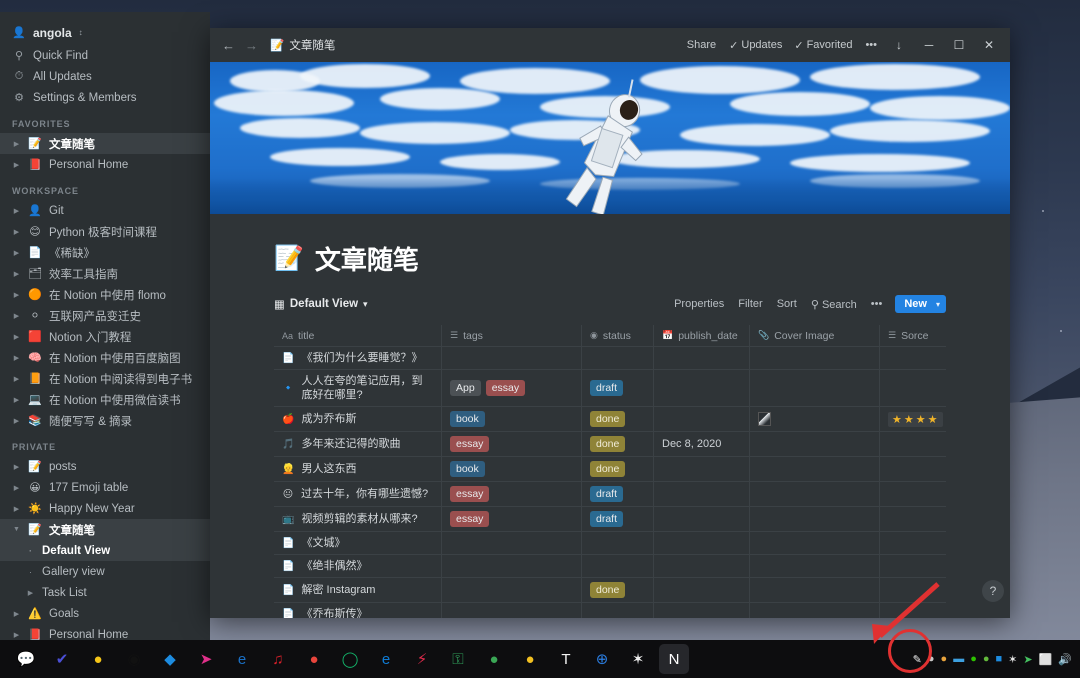 The width and height of the screenshot is (1080, 678). Describe the element at coordinates (105, 613) in the screenshot. I see `sidebar-item-private-7: ▶ ⚠️ Goals` at that location.